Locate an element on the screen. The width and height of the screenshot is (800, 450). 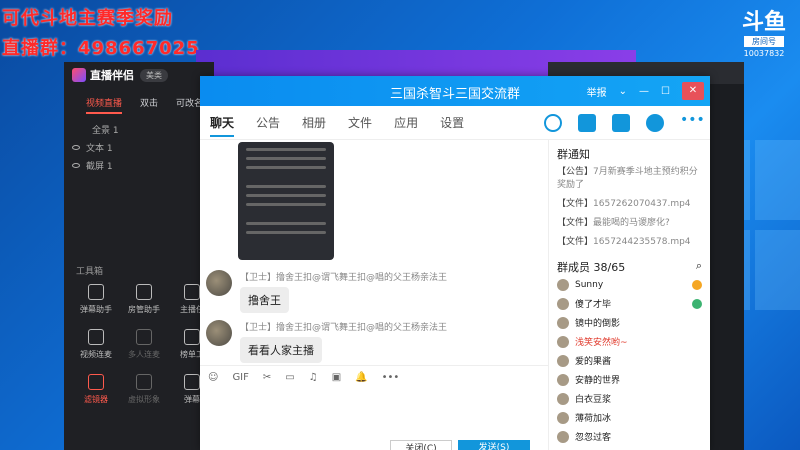
source-item: 截屏 1 is located at coordinates (143, 165).